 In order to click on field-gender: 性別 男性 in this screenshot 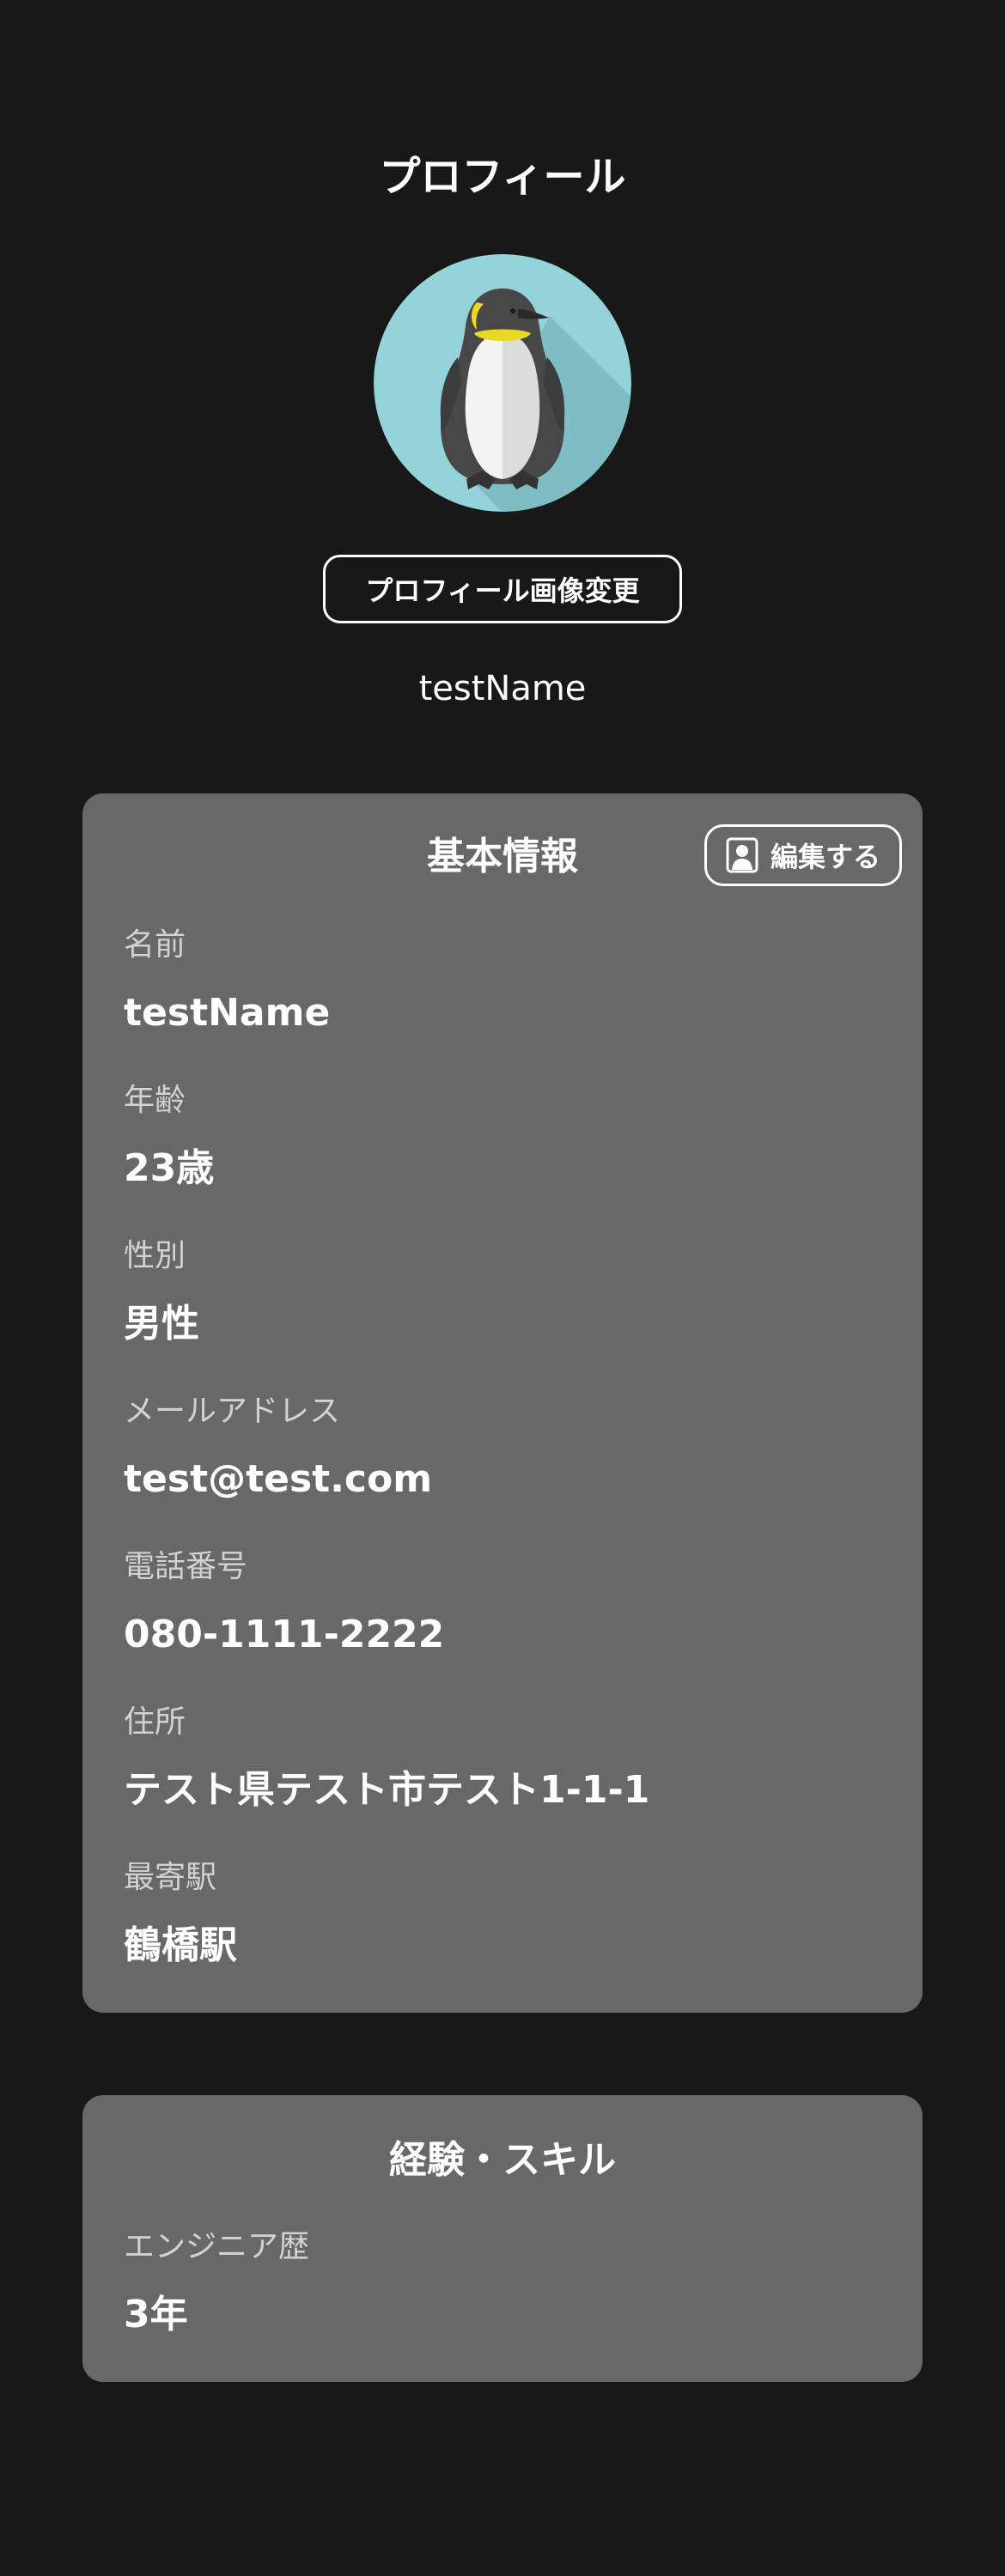, I will do `click(502, 1292)`.